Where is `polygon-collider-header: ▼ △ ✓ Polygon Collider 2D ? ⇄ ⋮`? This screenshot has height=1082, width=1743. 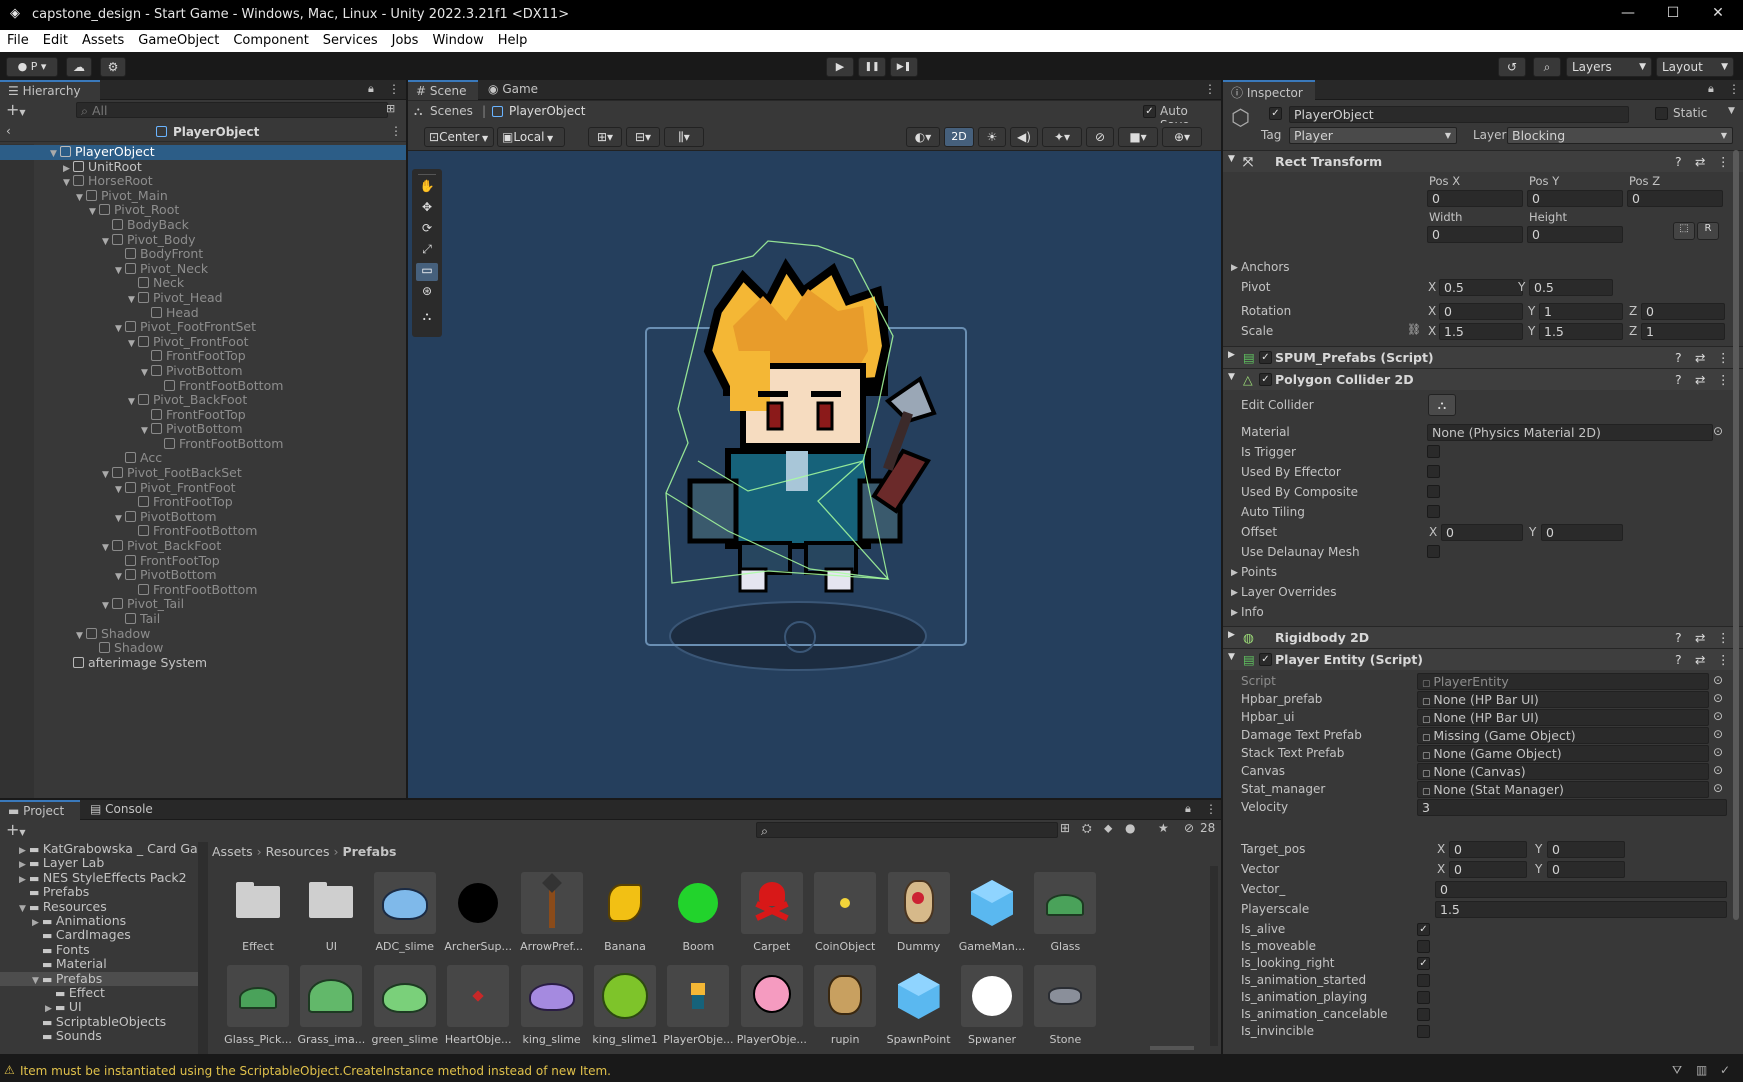
polygon-collider-header: ▼ △ ✓ Polygon Collider 2D ? ⇄ ⋮ is located at coordinates (1483, 379).